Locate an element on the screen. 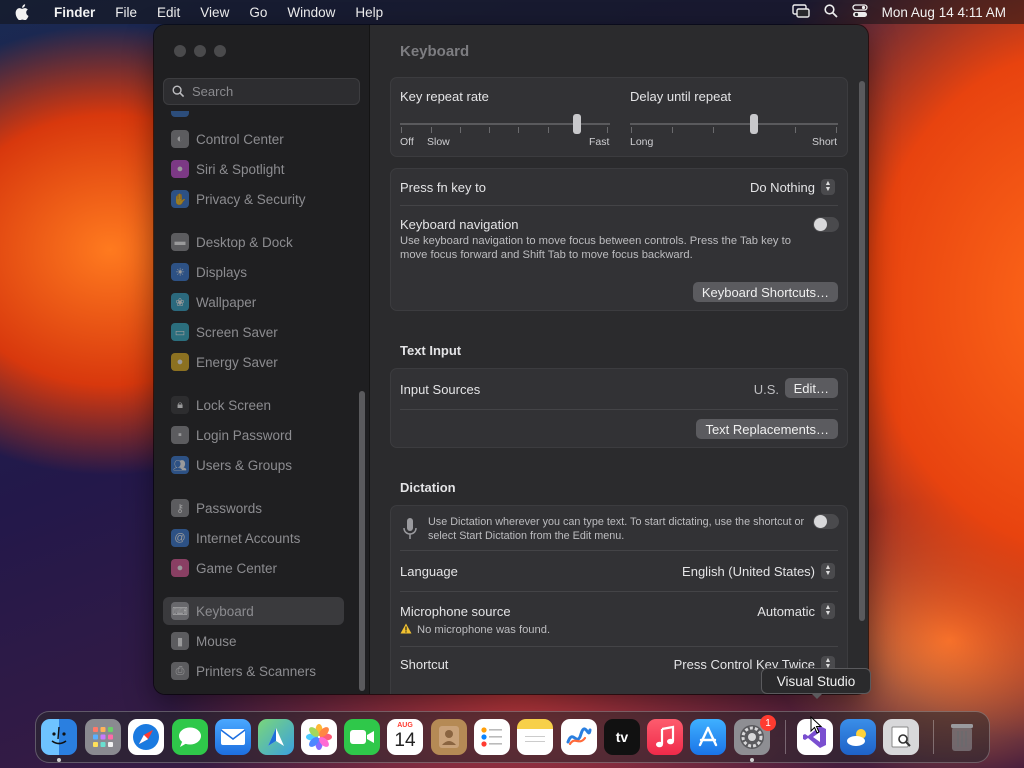 Image resolution: width=1024 pixels, height=768 pixels. content-scrollbar is located at coordinates (862, 351).